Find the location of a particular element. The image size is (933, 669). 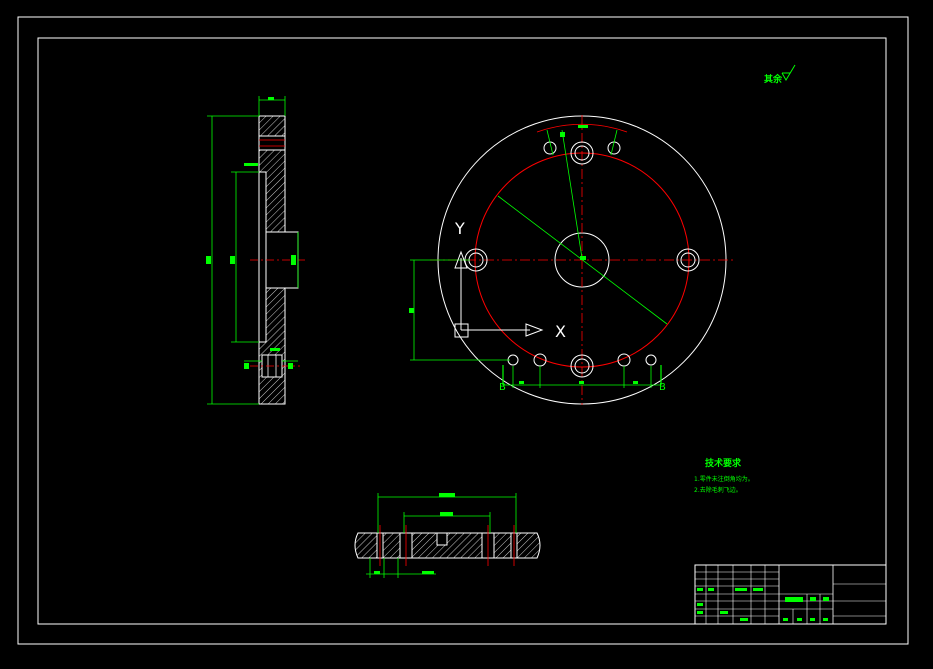

front-view-dimensions is located at coordinates (535, 323).